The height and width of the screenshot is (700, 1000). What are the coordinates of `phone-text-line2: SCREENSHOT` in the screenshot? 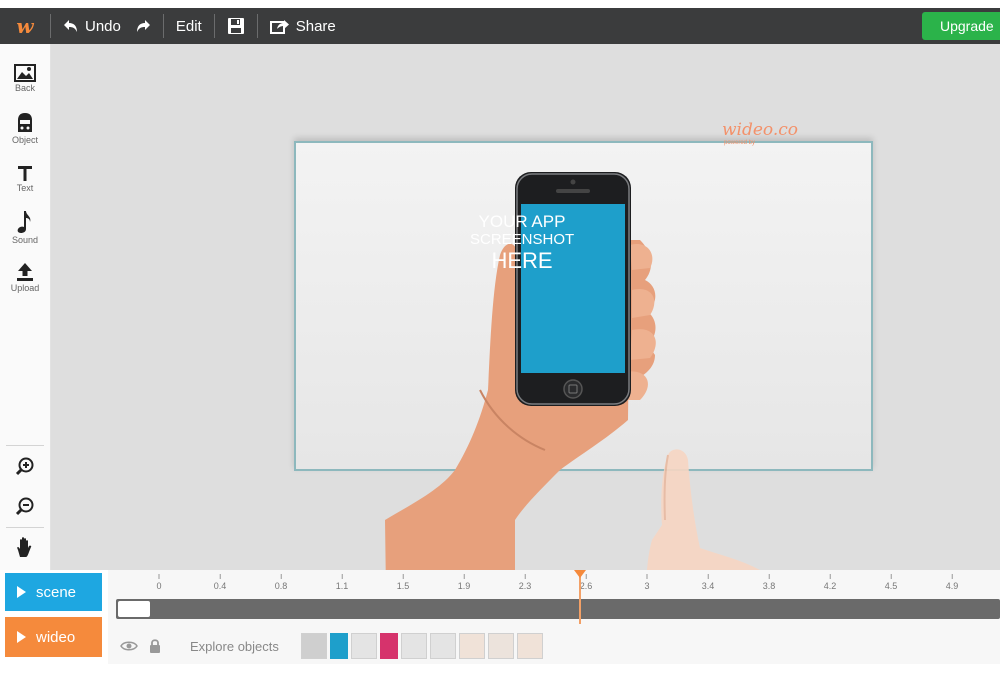 It's located at (522, 239).